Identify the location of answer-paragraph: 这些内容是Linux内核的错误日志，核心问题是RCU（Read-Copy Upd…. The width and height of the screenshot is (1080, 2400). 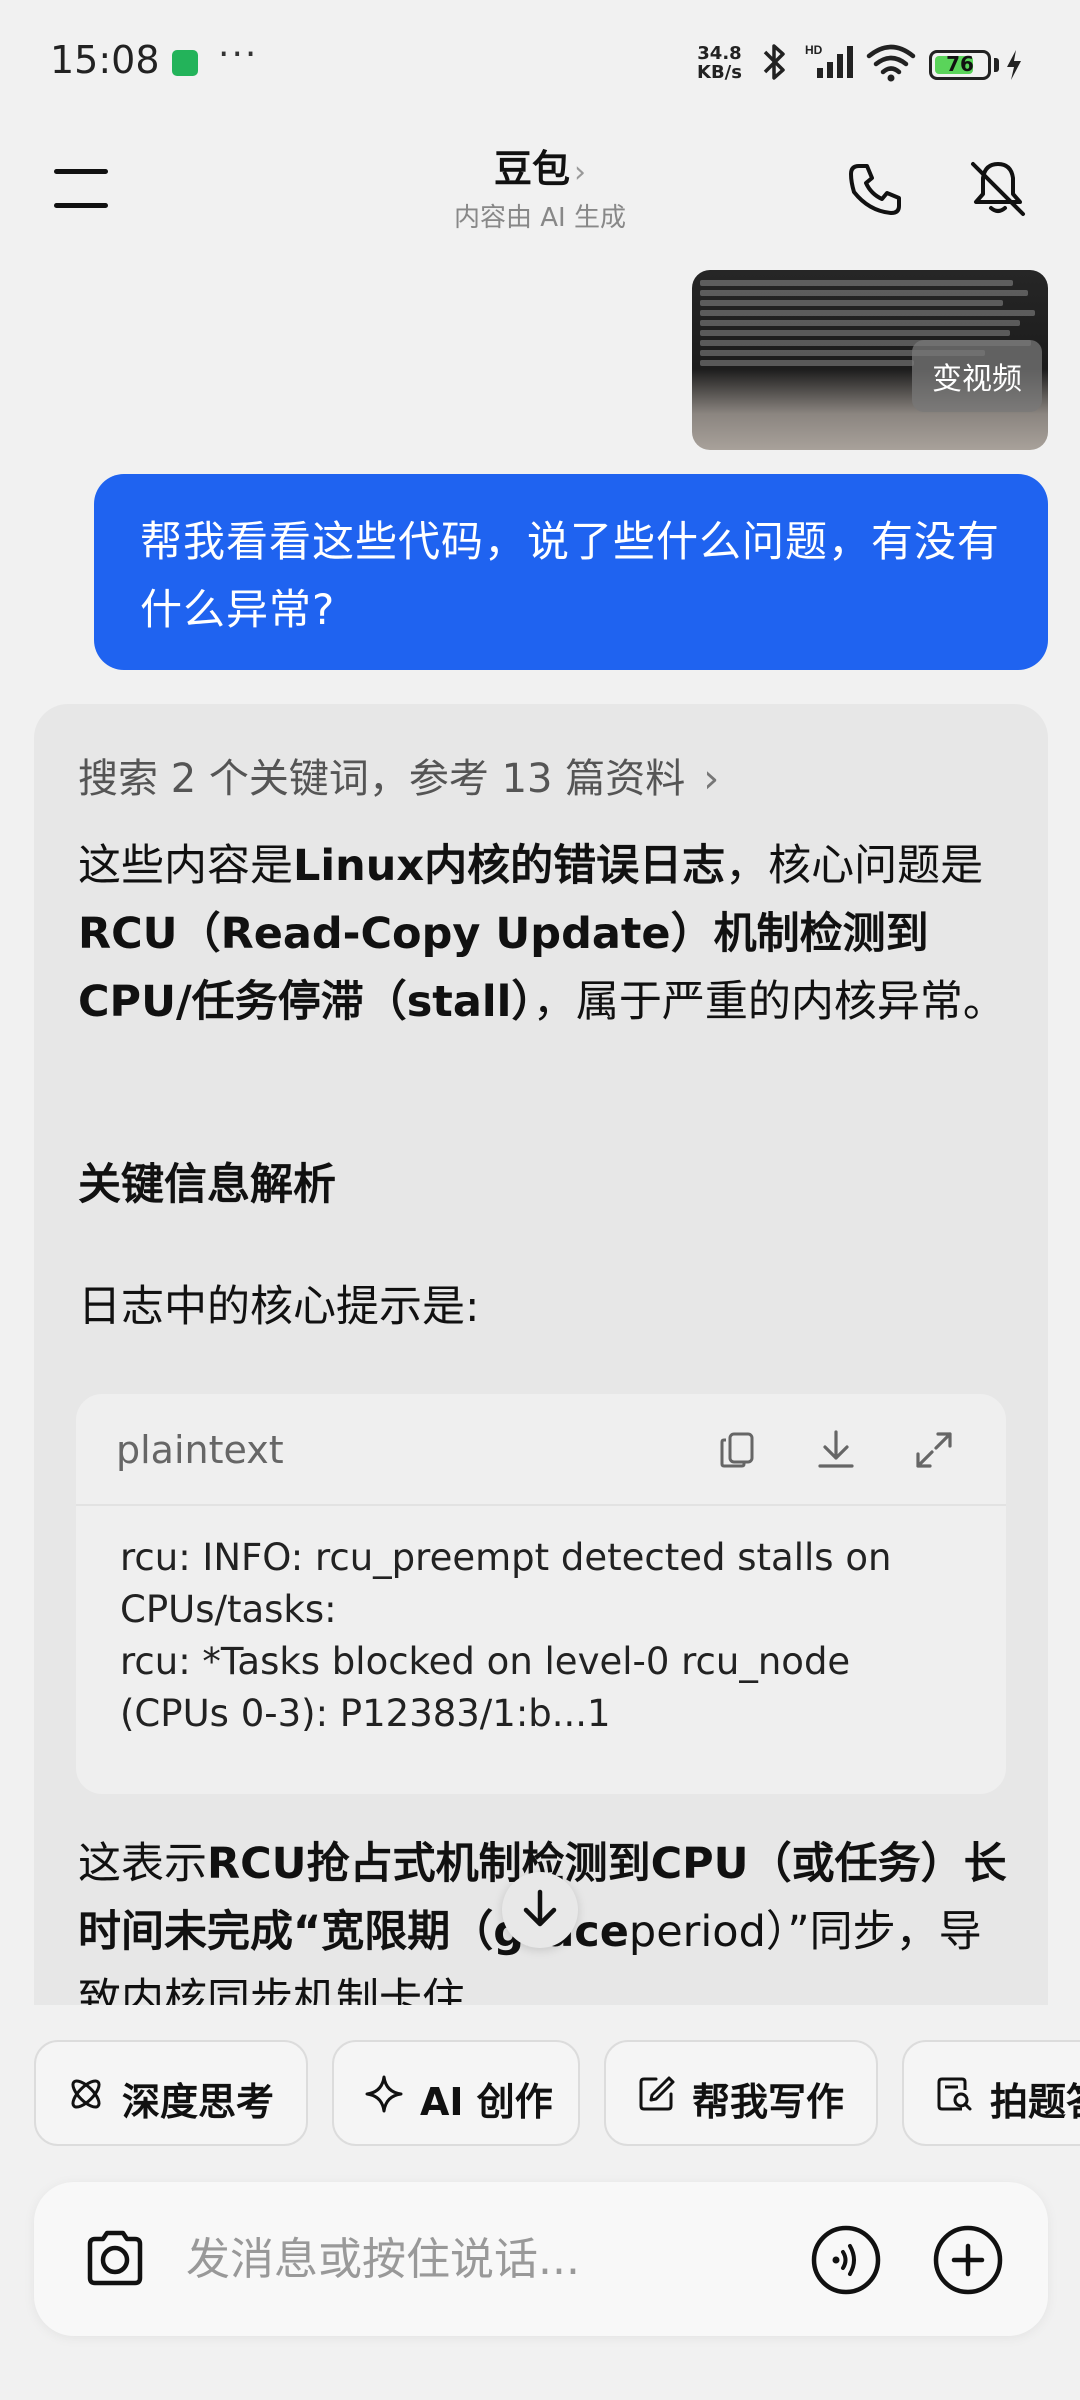
(543, 934).